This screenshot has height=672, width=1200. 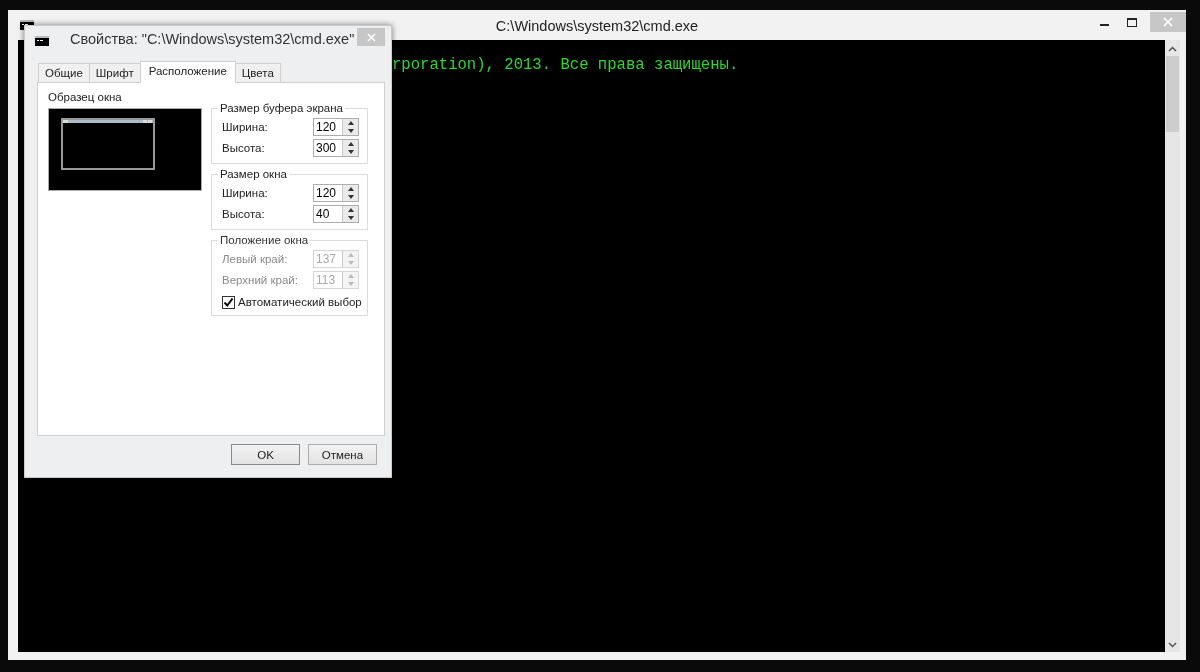 What do you see at coordinates (212, 39) in the screenshot?
I see `dialog-title: Свойства: "C:\Windows\system32\cmd.exe"` at bounding box center [212, 39].